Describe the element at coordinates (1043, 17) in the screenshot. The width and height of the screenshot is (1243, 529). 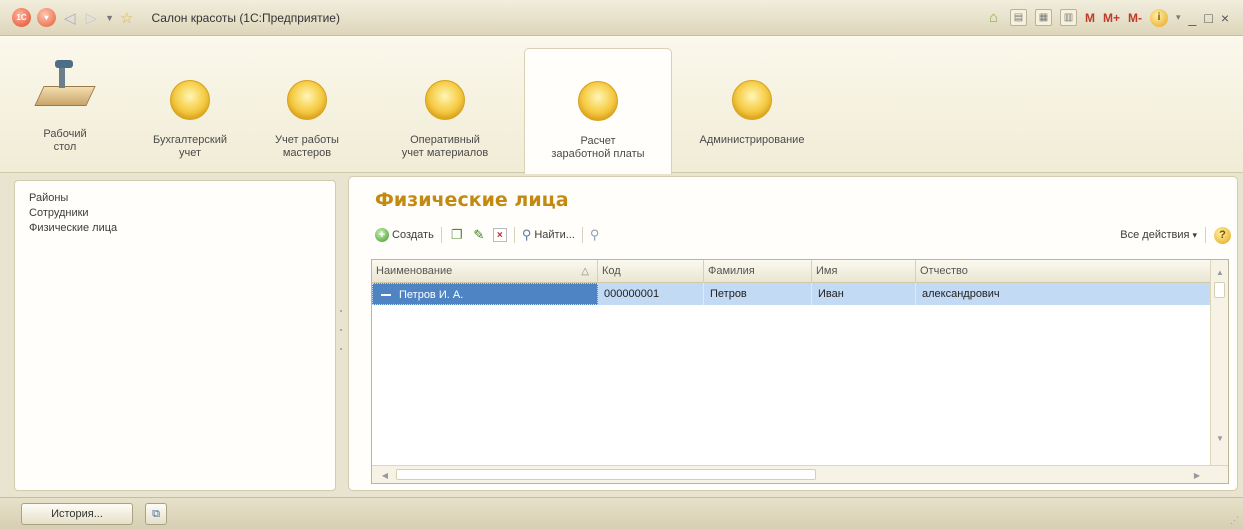
I see `calculator-icon: ▦` at that location.